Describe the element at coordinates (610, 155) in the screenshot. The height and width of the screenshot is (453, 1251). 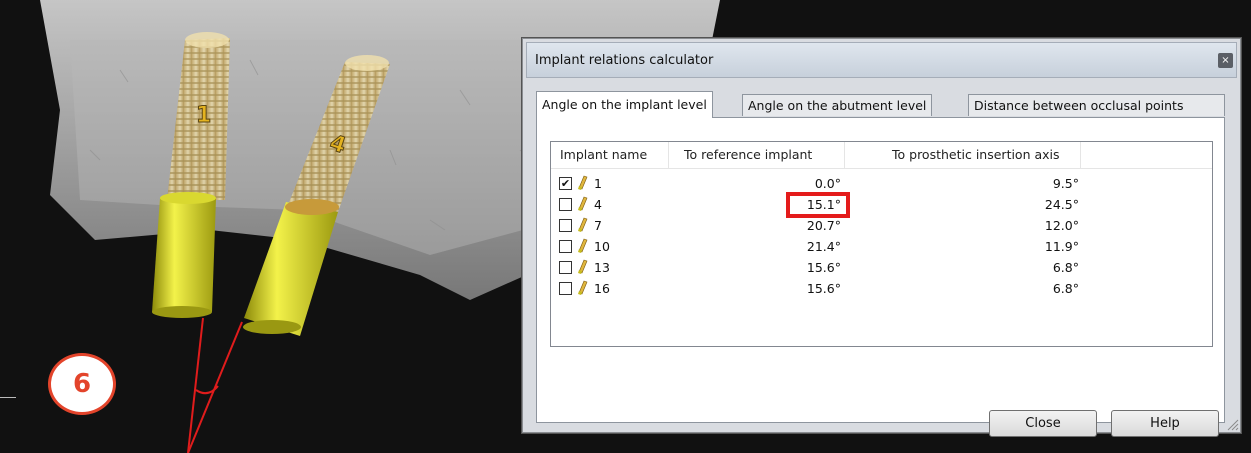
I see `column-implant-name: Implant name` at that location.